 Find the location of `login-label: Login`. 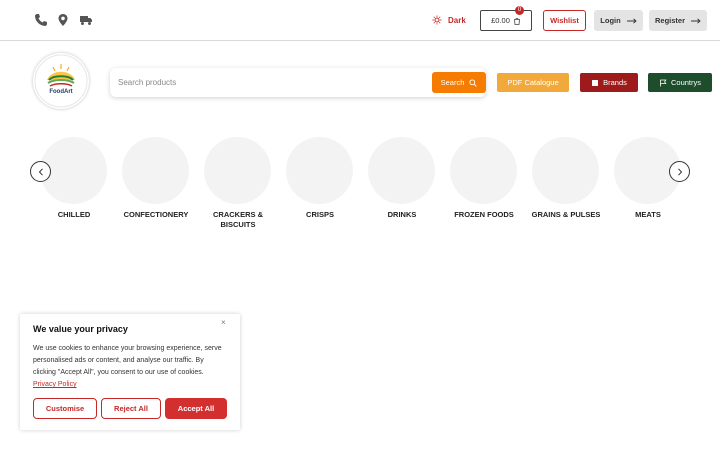

login-label: Login is located at coordinates (610, 20).